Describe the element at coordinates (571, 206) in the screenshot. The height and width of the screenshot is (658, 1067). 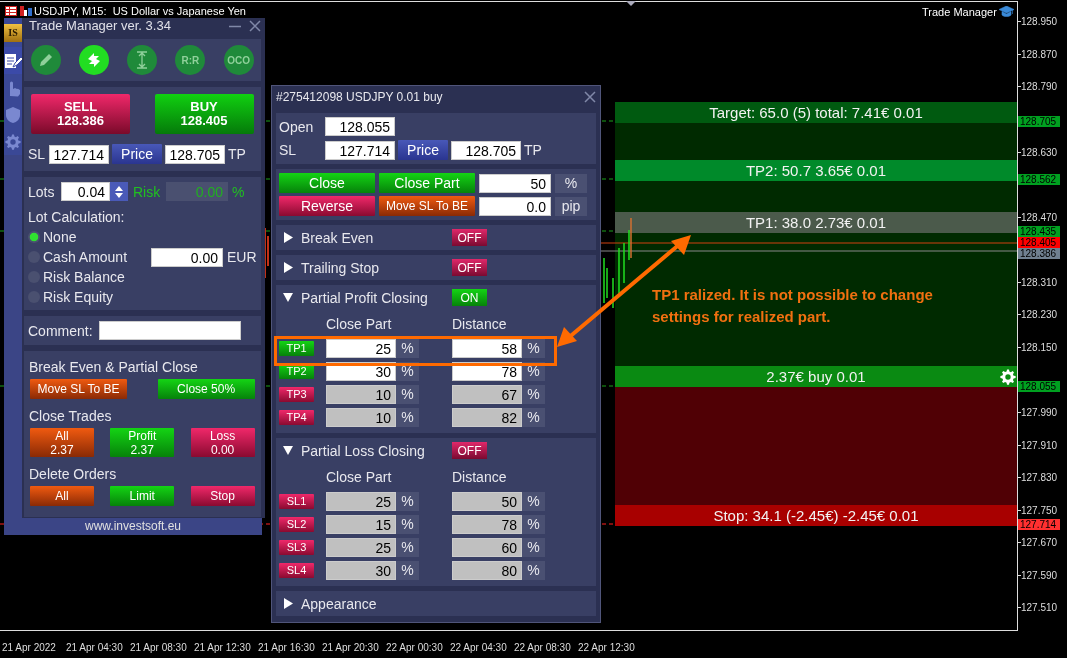
I see `unit-label: pip` at that location.